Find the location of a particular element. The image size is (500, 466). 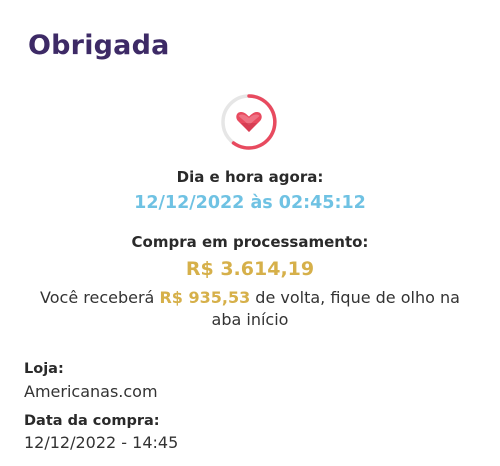

datetime-label: Dia e hora agora: is located at coordinates (250, 177).